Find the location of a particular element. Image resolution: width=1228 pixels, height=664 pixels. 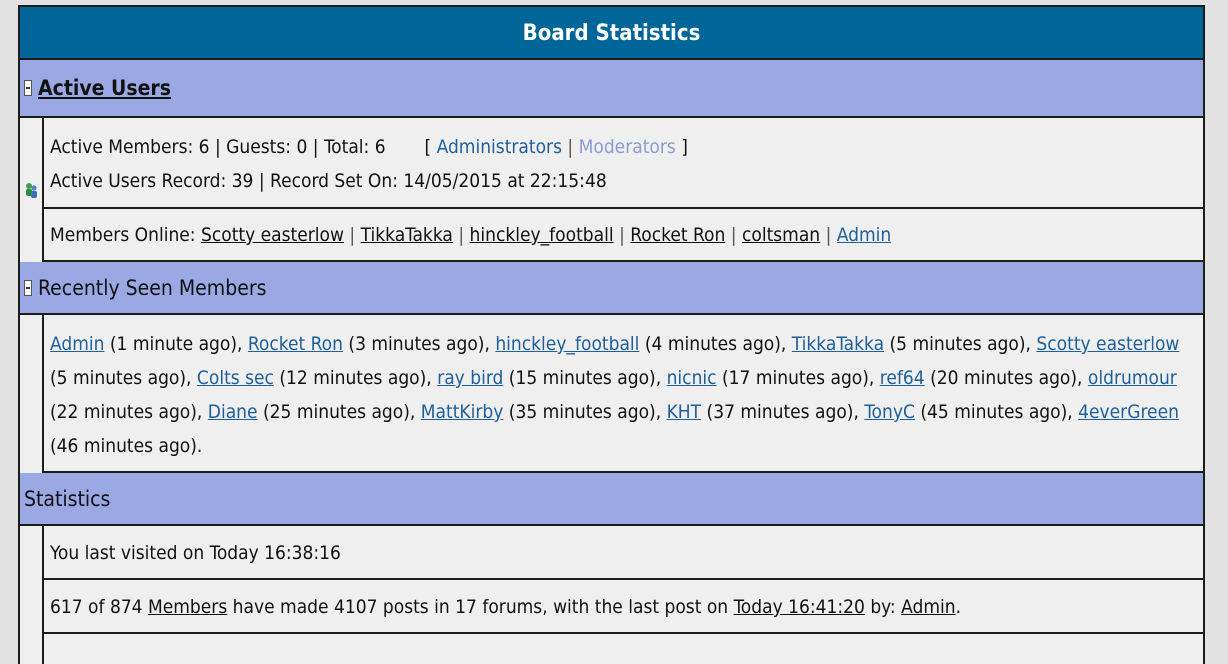

recent-member-link: Scotty easterlow is located at coordinates (1107, 344).